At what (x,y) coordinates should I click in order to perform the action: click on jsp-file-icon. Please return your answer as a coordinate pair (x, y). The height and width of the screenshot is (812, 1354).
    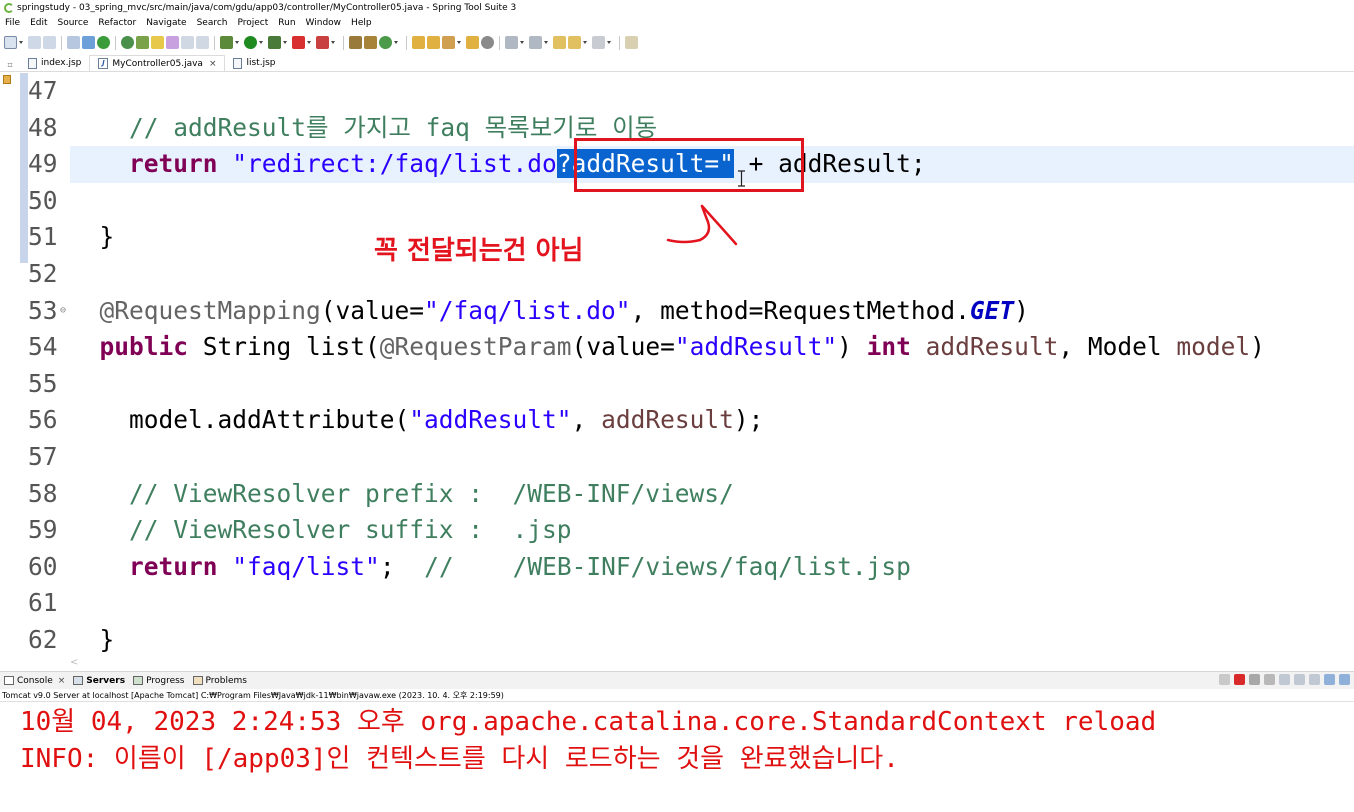
    Looking at the image, I should click on (32, 63).